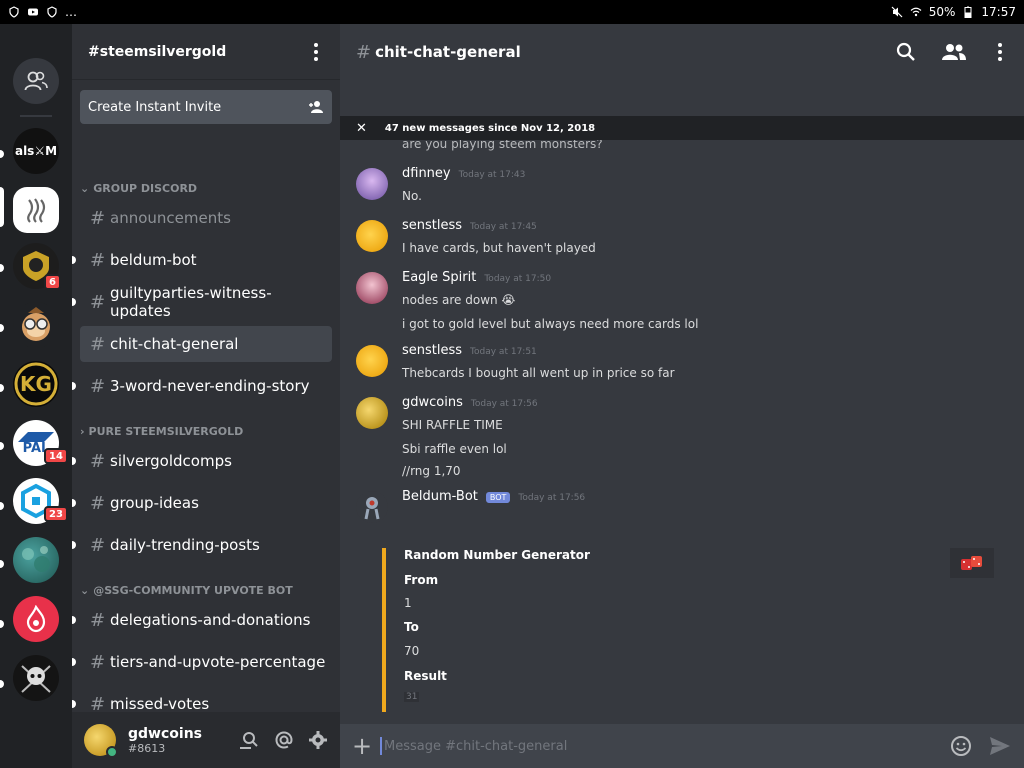 Image resolution: width=1024 pixels, height=768 pixels. I want to click on channel-silvergoldcomps: # silvergoldcomps, so click(202, 461).